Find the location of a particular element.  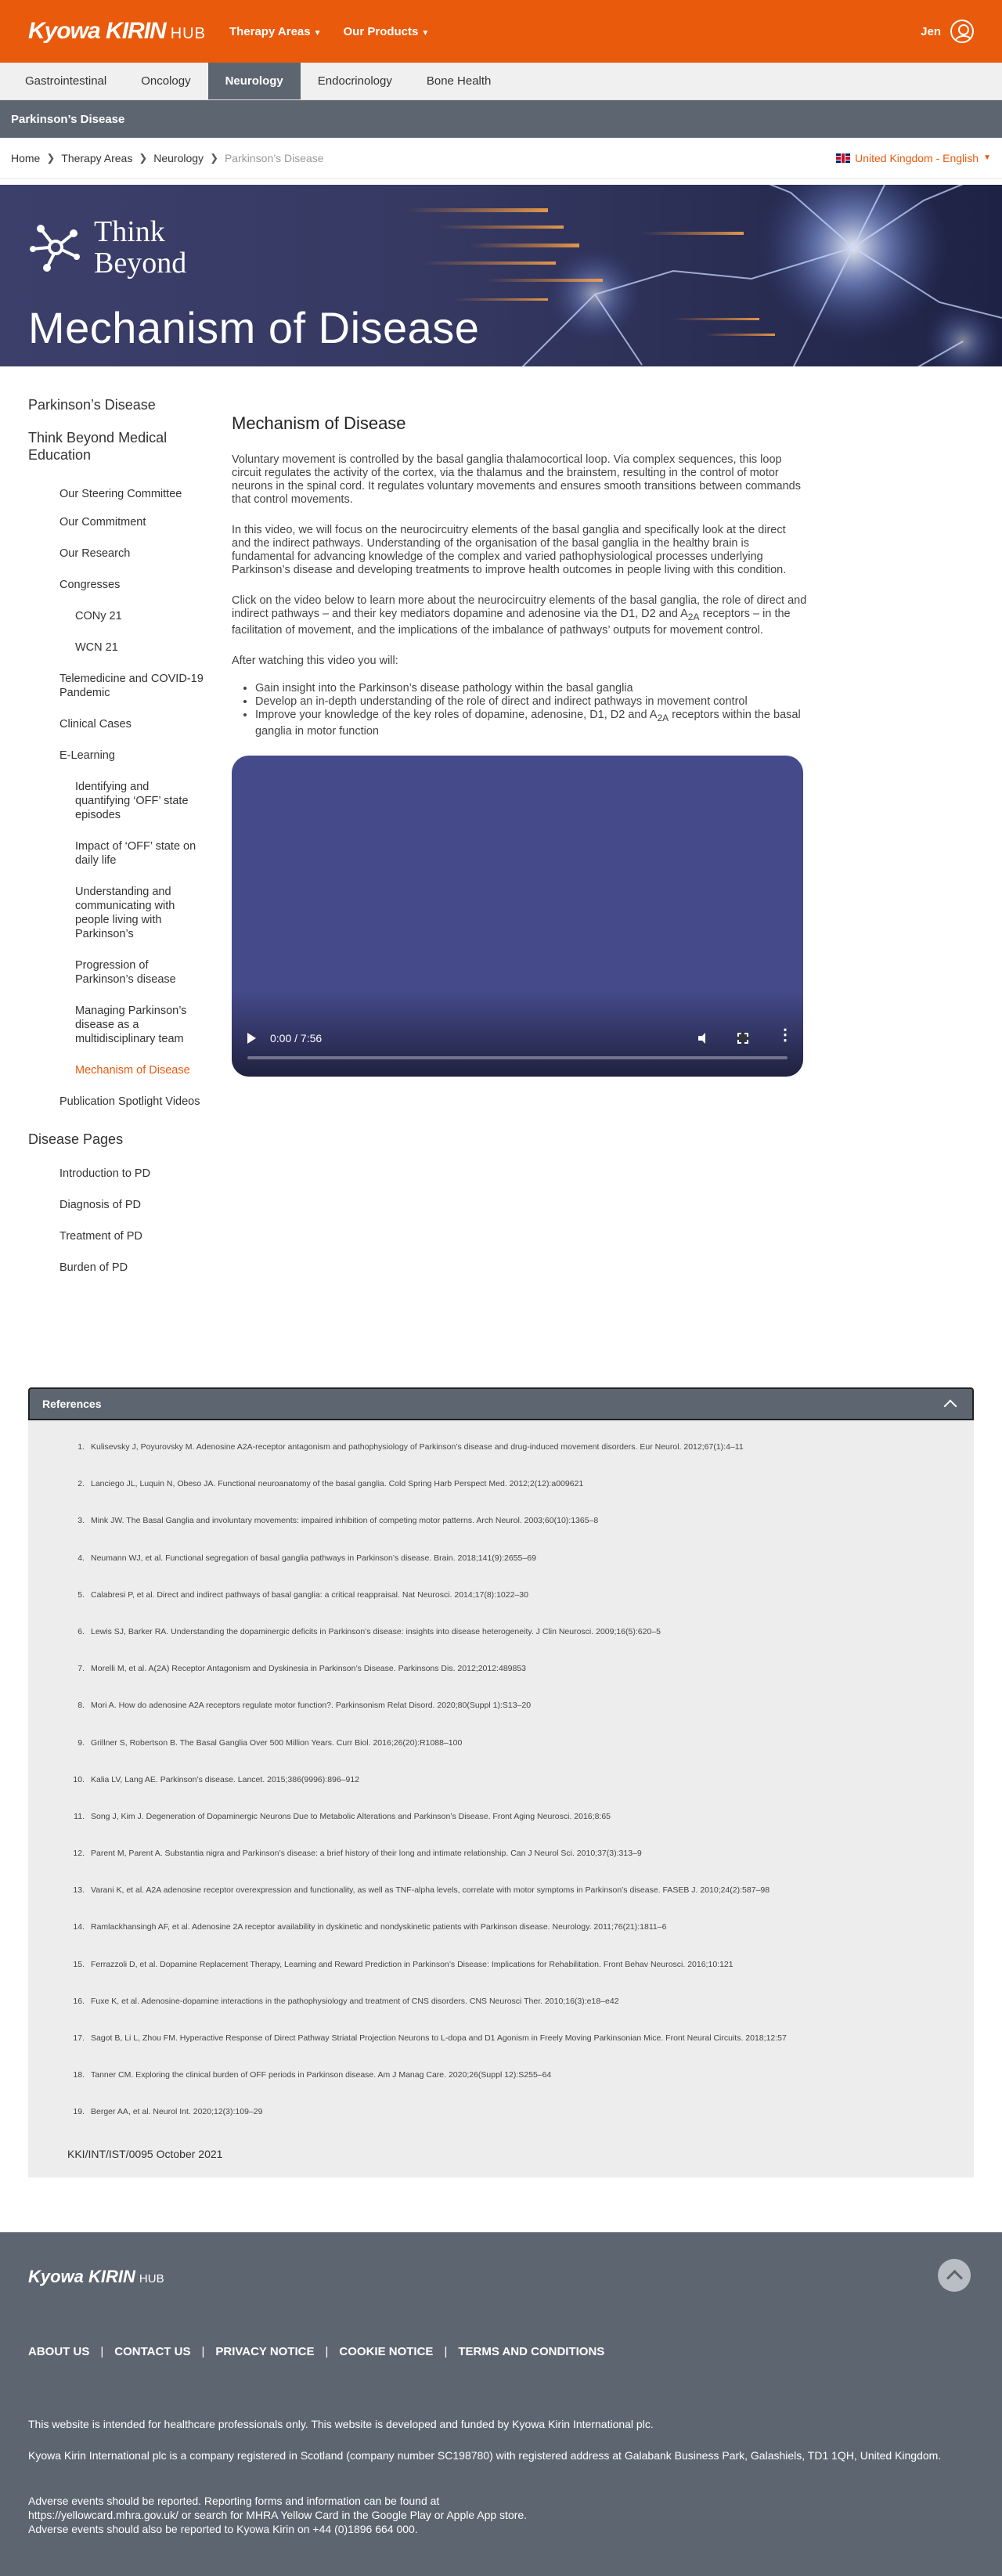

references-toggle: References is located at coordinates (501, 1403).